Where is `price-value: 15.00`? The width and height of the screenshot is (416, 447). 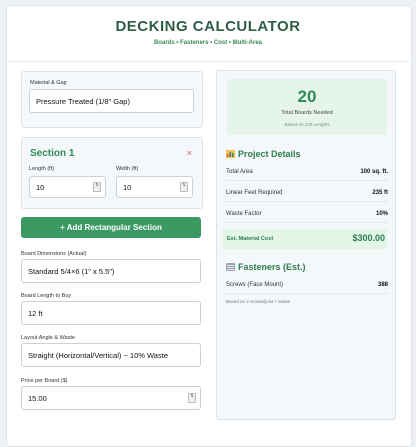 price-value: 15.00 is located at coordinates (37, 398).